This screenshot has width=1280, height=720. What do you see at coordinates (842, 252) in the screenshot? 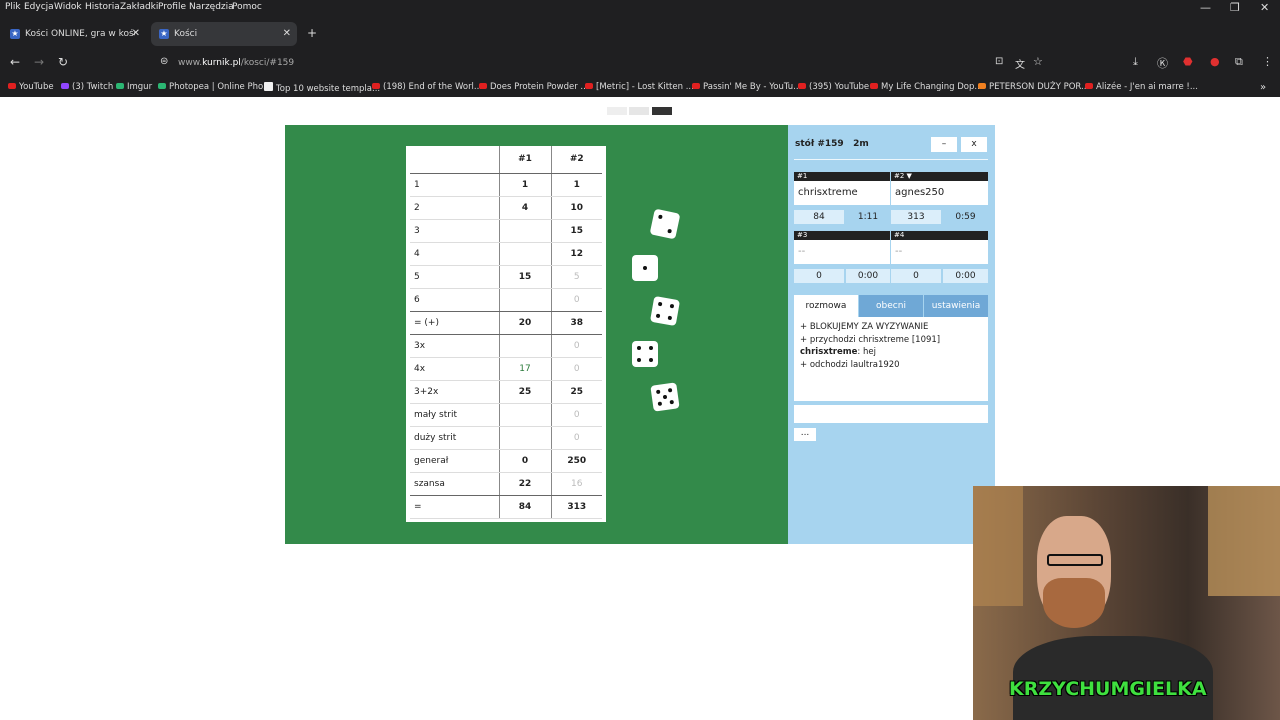
I see `slot-3-player: --` at bounding box center [842, 252].